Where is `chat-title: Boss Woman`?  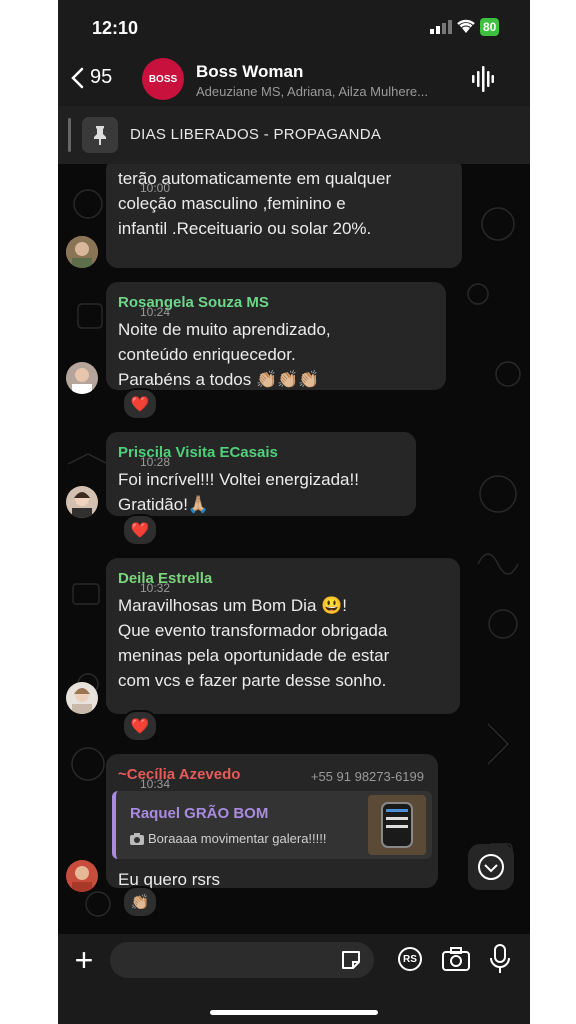 chat-title: Boss Woman is located at coordinates (249, 72).